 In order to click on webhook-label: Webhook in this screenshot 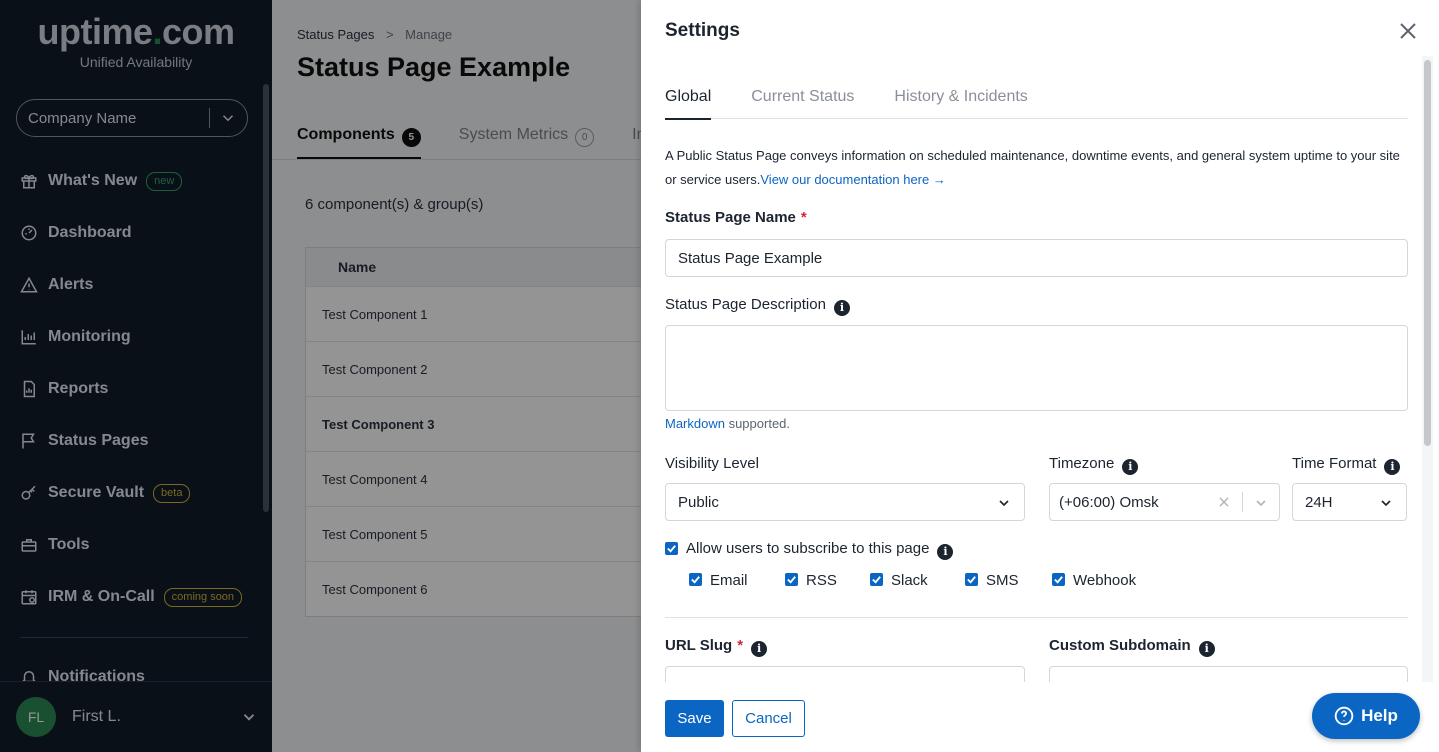, I will do `click(1105, 580)`.